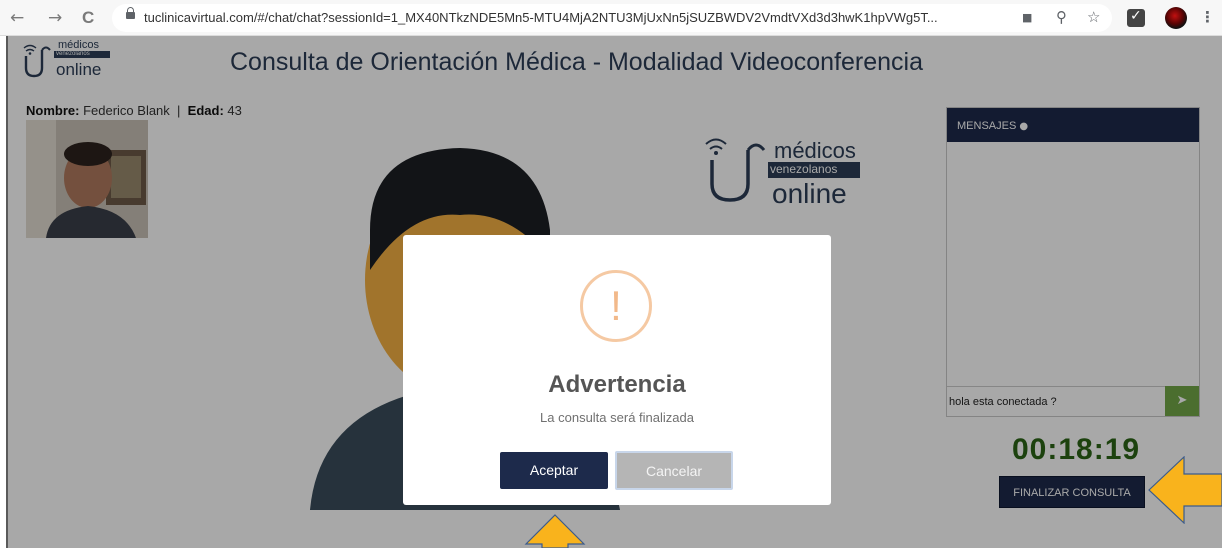  I want to click on reload-icon: C, so click(88, 18).